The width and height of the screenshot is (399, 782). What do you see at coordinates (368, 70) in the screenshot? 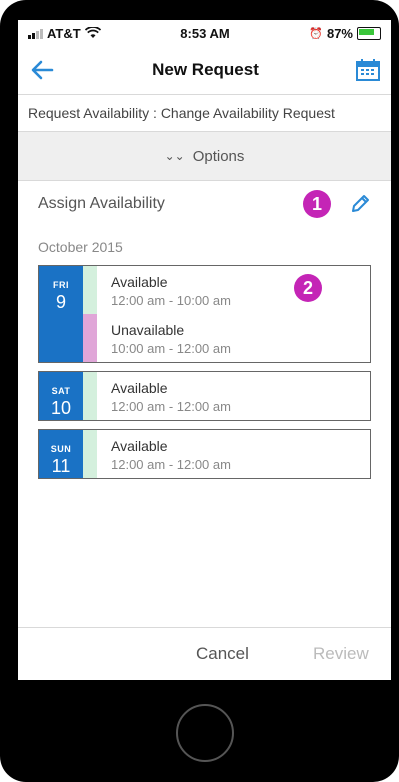
I see `calendar-icon` at bounding box center [368, 70].